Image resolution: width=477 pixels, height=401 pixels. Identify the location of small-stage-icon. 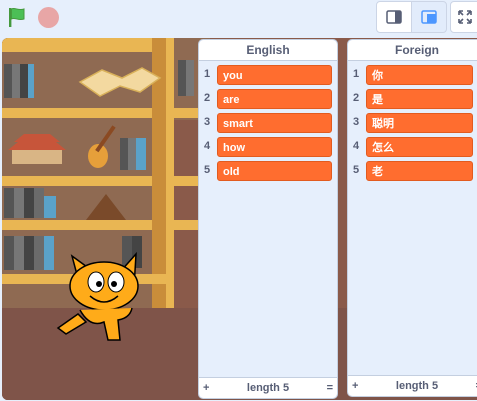
(394, 17).